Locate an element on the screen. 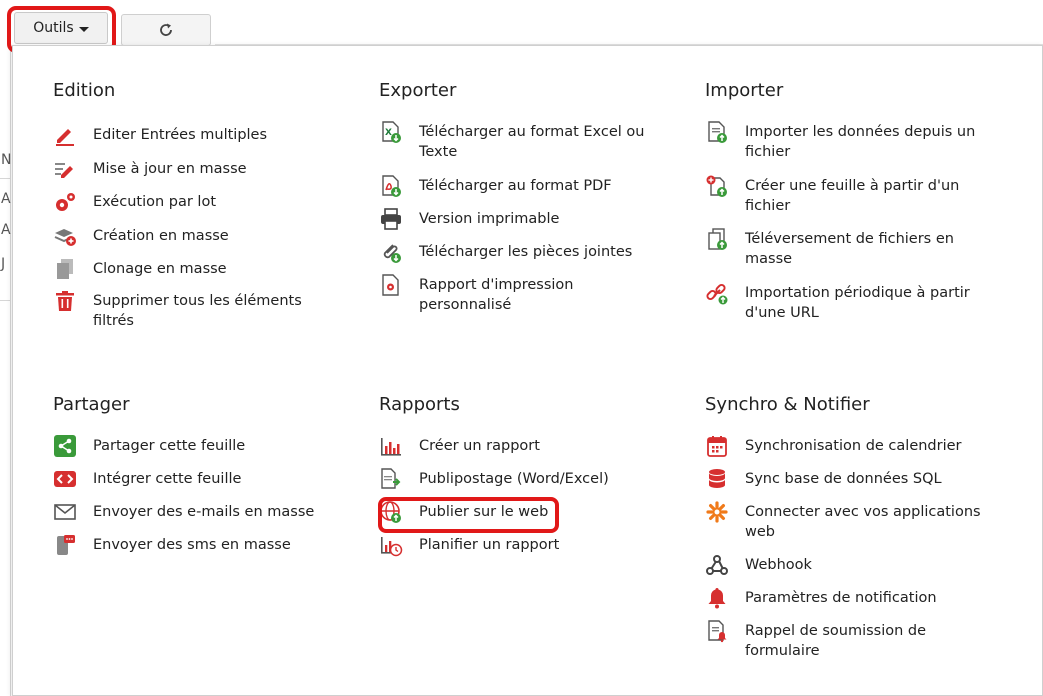  calendar-icon is located at coordinates (717, 446).